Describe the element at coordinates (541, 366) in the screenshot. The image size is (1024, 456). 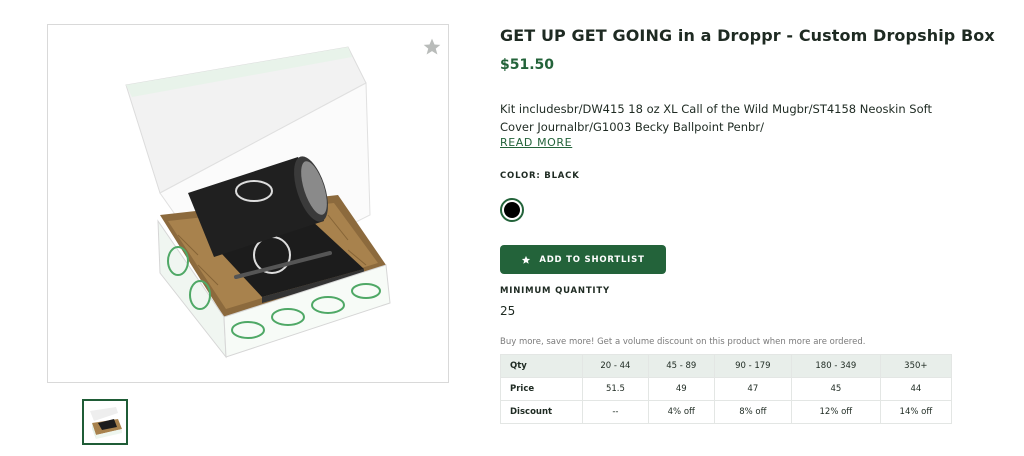
I see `row-label: Qty` at that location.